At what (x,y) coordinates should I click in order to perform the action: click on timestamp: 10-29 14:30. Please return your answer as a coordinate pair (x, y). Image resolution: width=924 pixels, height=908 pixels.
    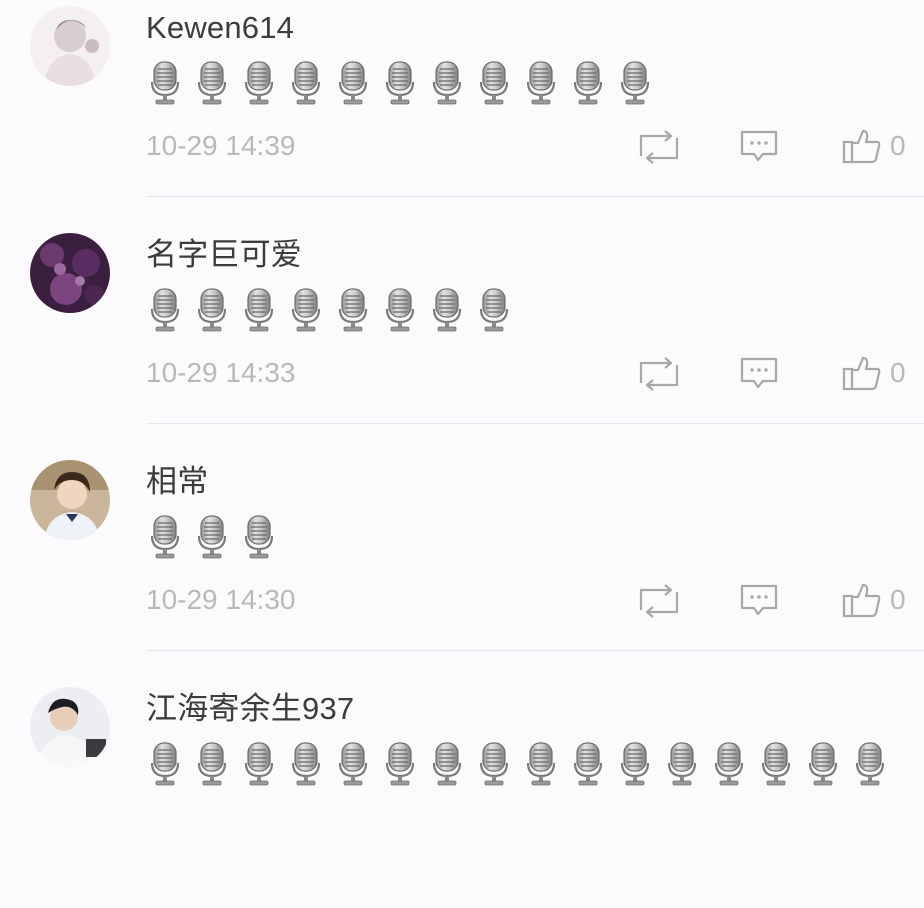
    Looking at the image, I should click on (221, 599).